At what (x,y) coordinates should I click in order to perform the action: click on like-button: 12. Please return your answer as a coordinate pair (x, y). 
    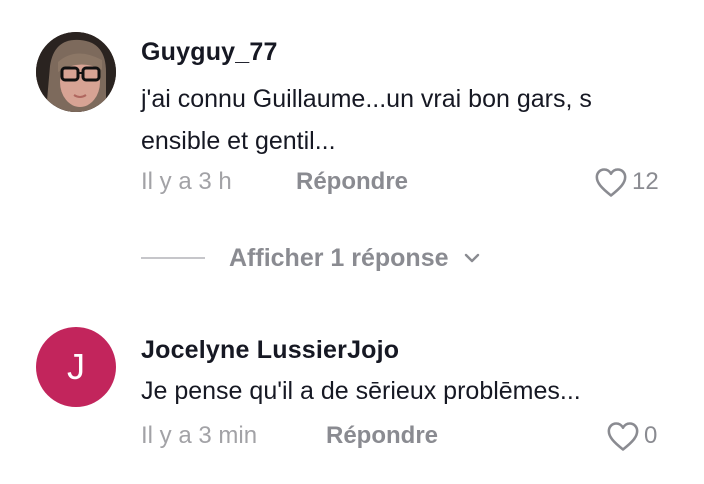
    Looking at the image, I should click on (626, 182).